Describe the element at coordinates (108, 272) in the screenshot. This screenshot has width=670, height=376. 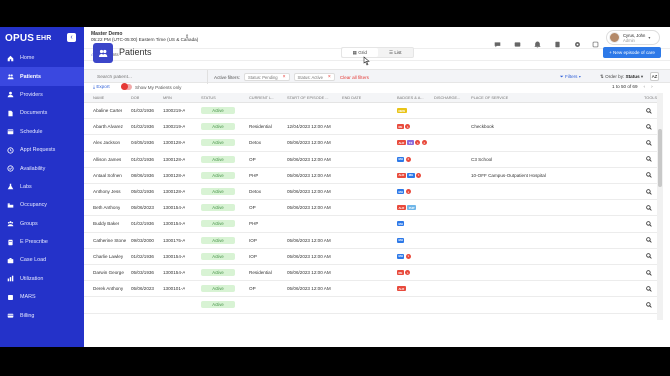
I see `patient-name: Darwin George` at that location.